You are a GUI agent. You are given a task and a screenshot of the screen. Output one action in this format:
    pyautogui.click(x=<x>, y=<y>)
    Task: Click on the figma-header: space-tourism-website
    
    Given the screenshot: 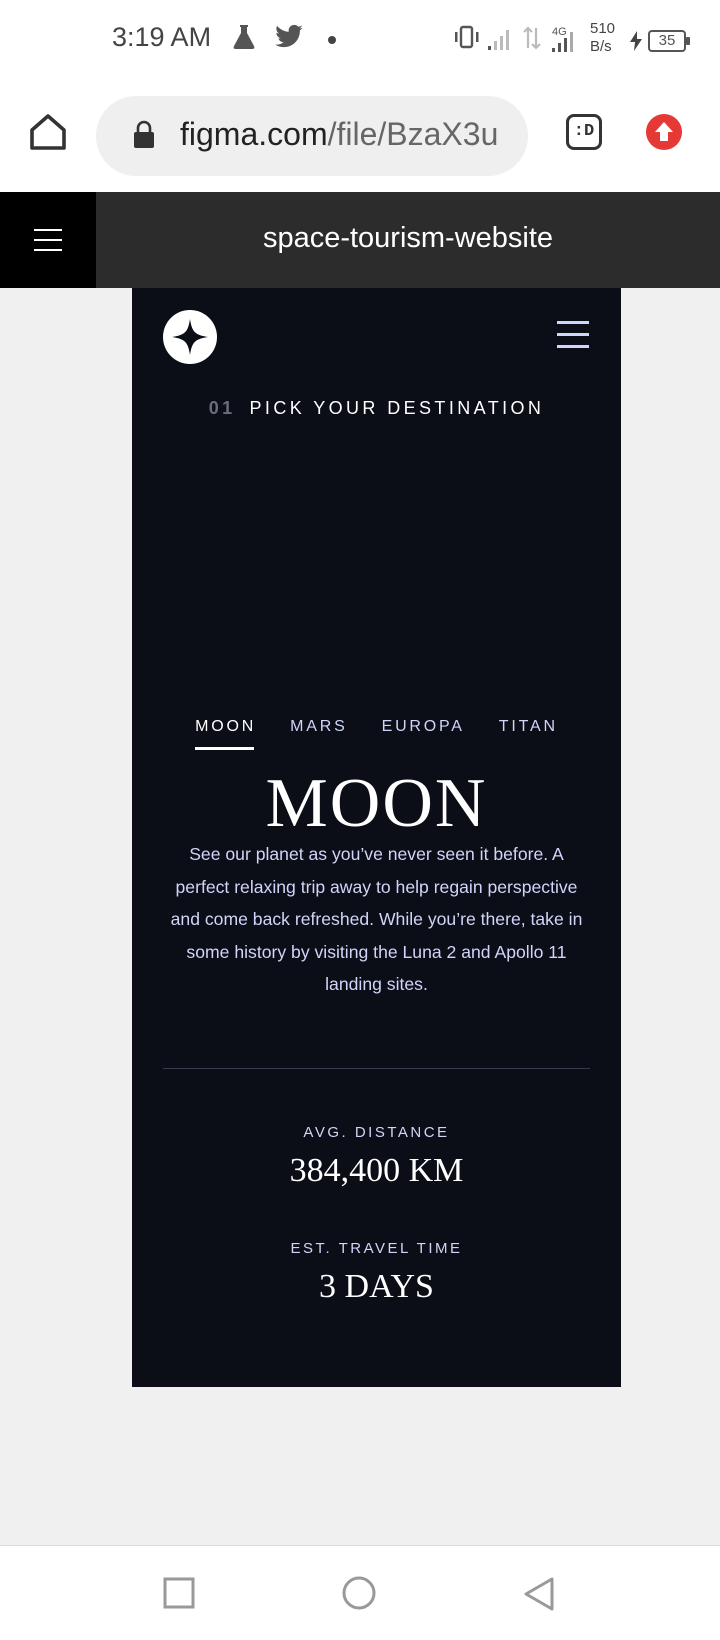 What is the action you would take?
    pyautogui.click(x=360, y=240)
    